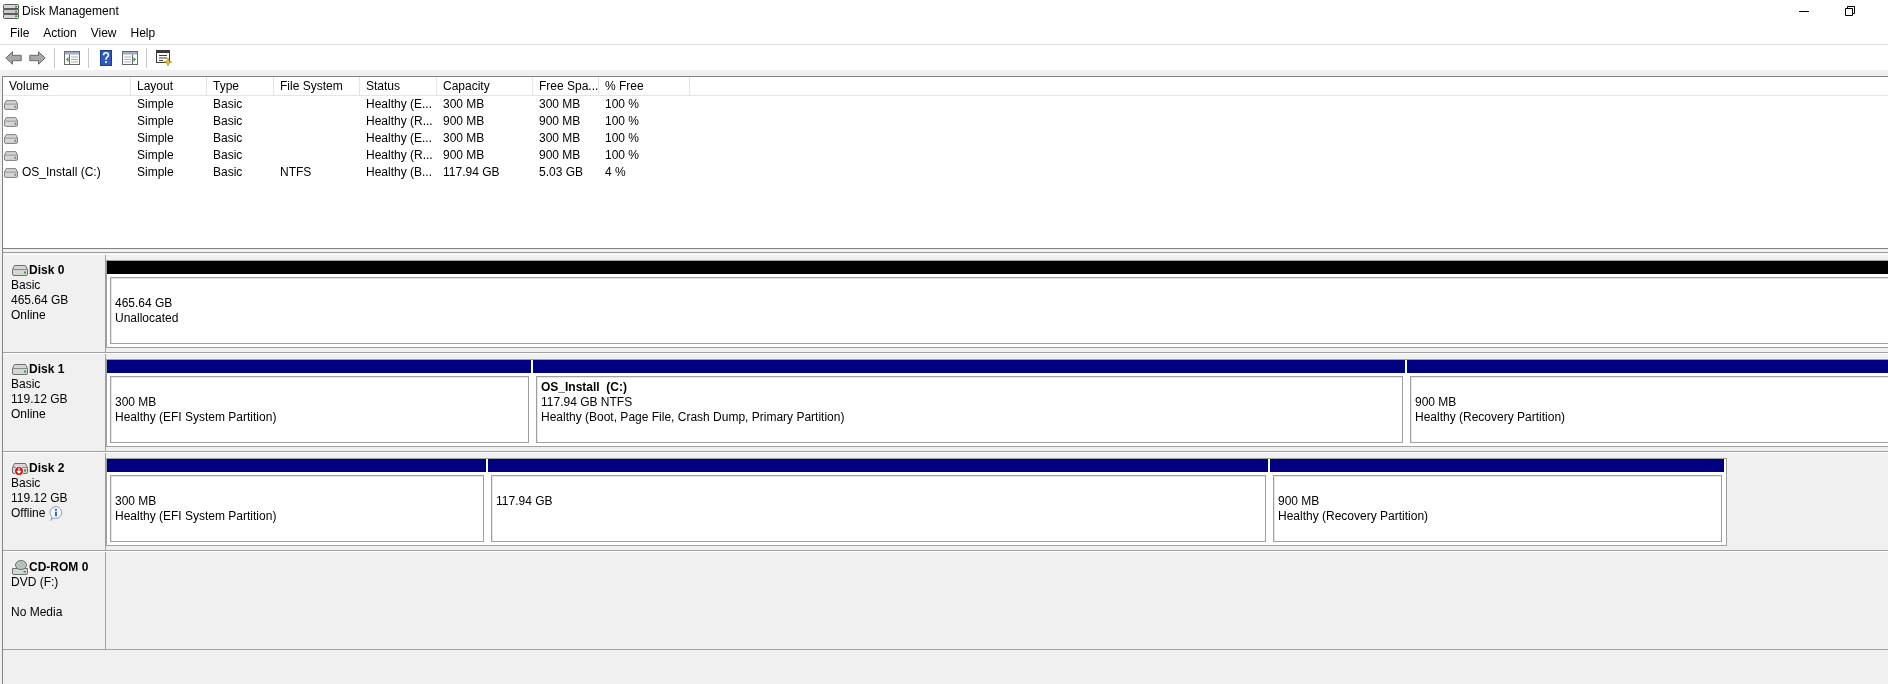 The height and width of the screenshot is (684, 1888). What do you see at coordinates (47, 369) in the screenshot?
I see `disk-name: Disk 1` at bounding box center [47, 369].